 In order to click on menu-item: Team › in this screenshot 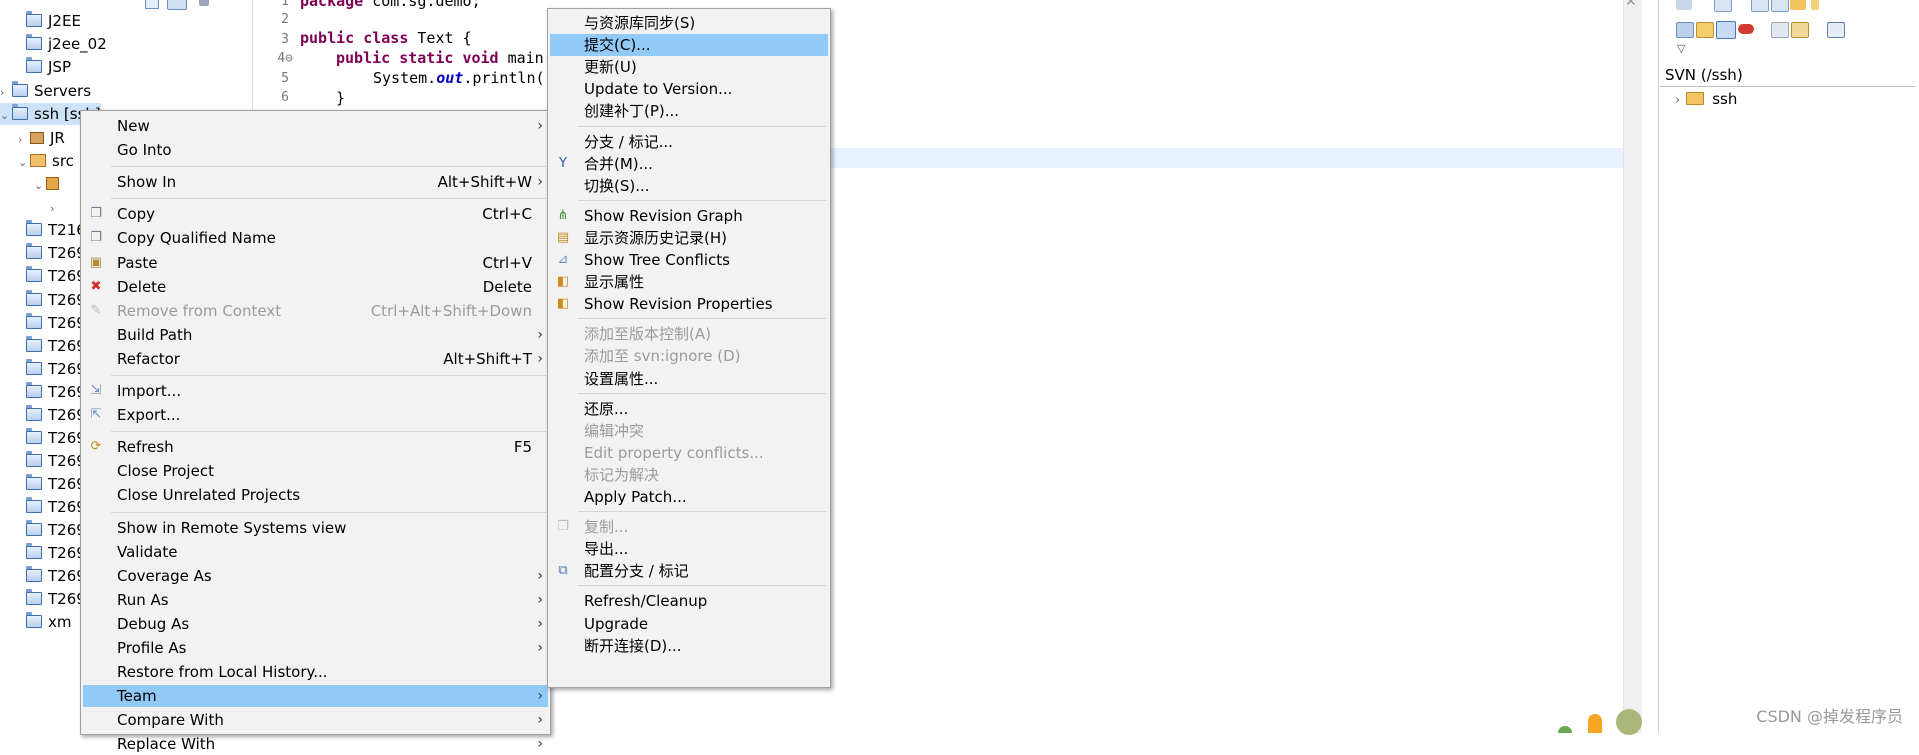, I will do `click(315, 696)`.